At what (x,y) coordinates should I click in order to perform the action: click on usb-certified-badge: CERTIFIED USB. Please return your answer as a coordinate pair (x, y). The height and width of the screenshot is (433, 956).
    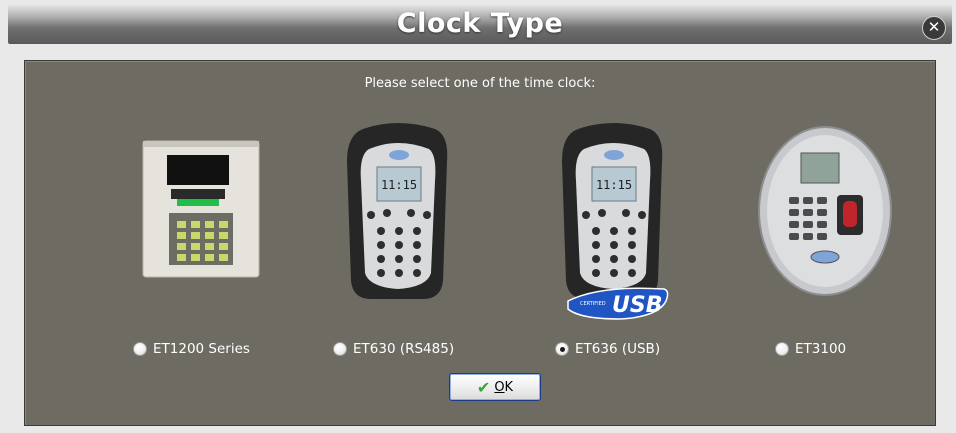
    Looking at the image, I should click on (615, 302).